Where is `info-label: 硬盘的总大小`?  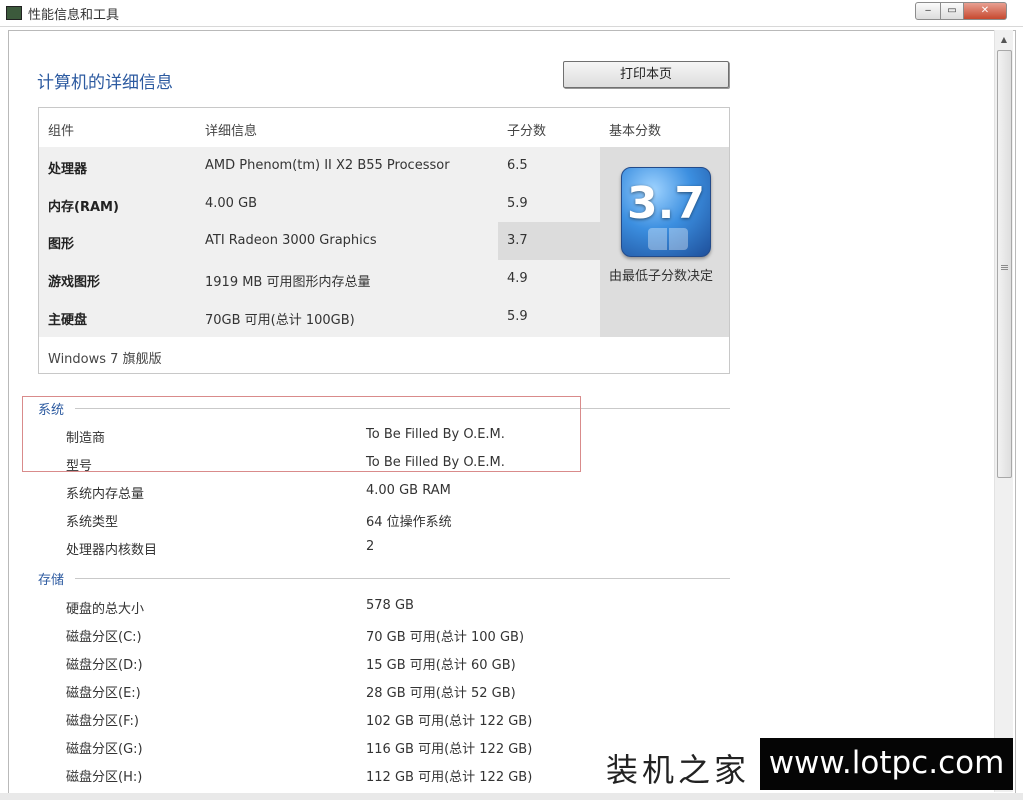
info-label: 硬盘的总大小 is located at coordinates (105, 609).